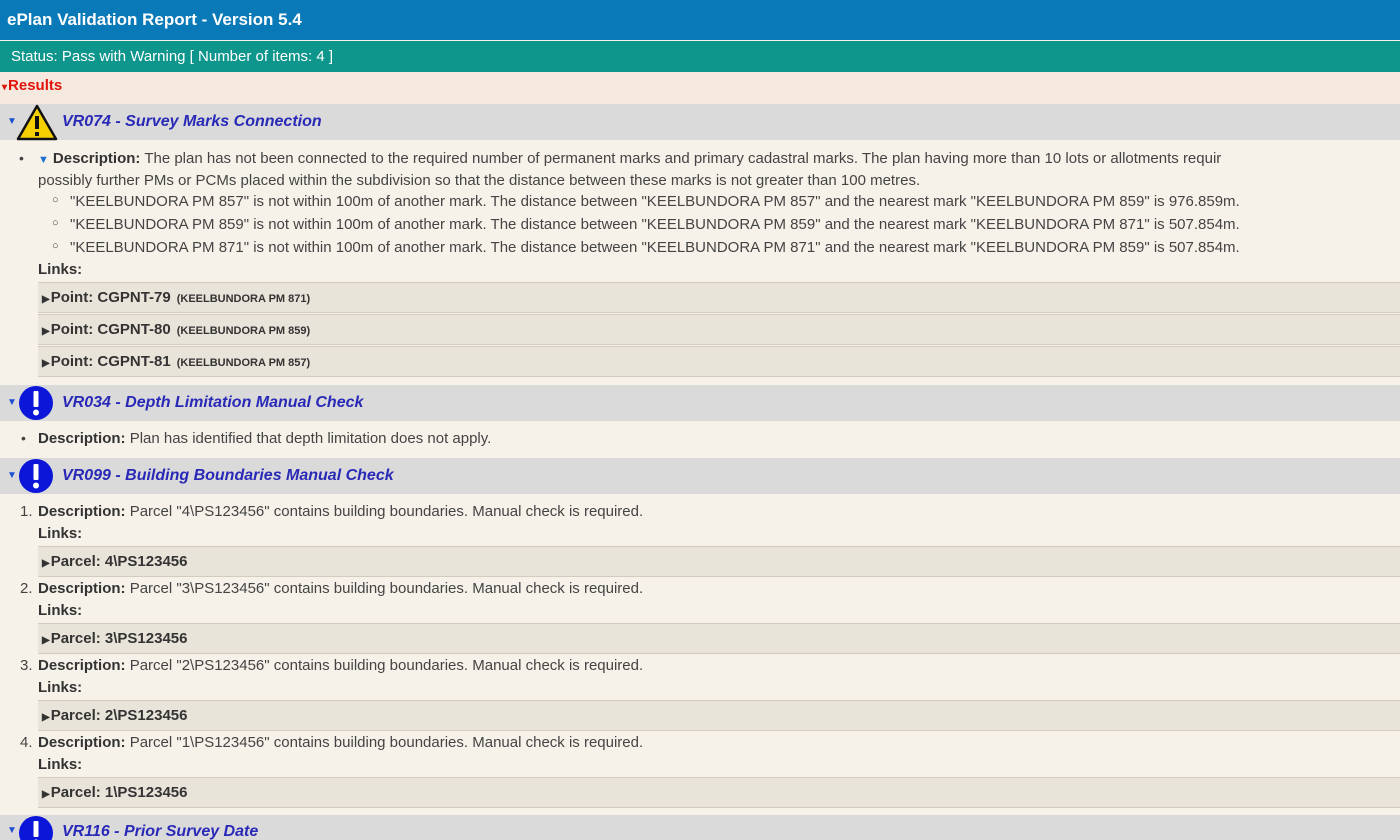  I want to click on link-point-cgpnt-80: ▶Point: CGPNT-80 (KEELBUNDORA PM 859), so click(719, 329).